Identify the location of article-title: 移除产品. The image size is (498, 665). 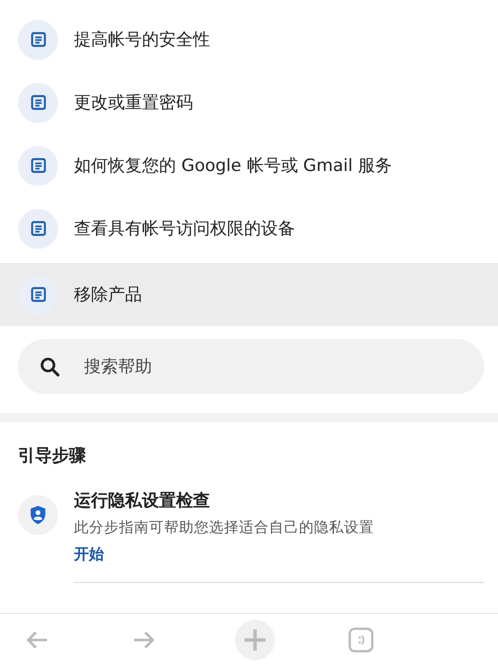
(108, 295).